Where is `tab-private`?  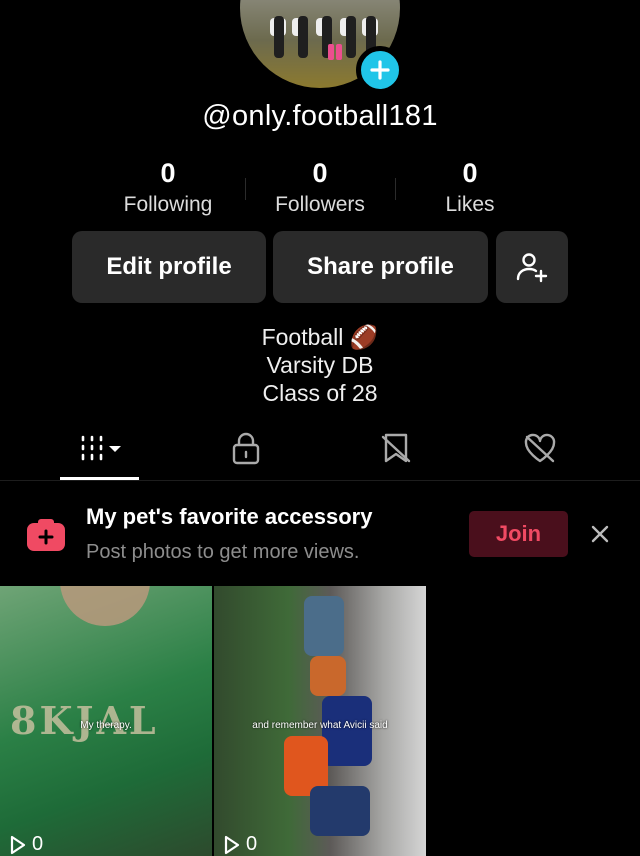
tab-private is located at coordinates (246, 448).